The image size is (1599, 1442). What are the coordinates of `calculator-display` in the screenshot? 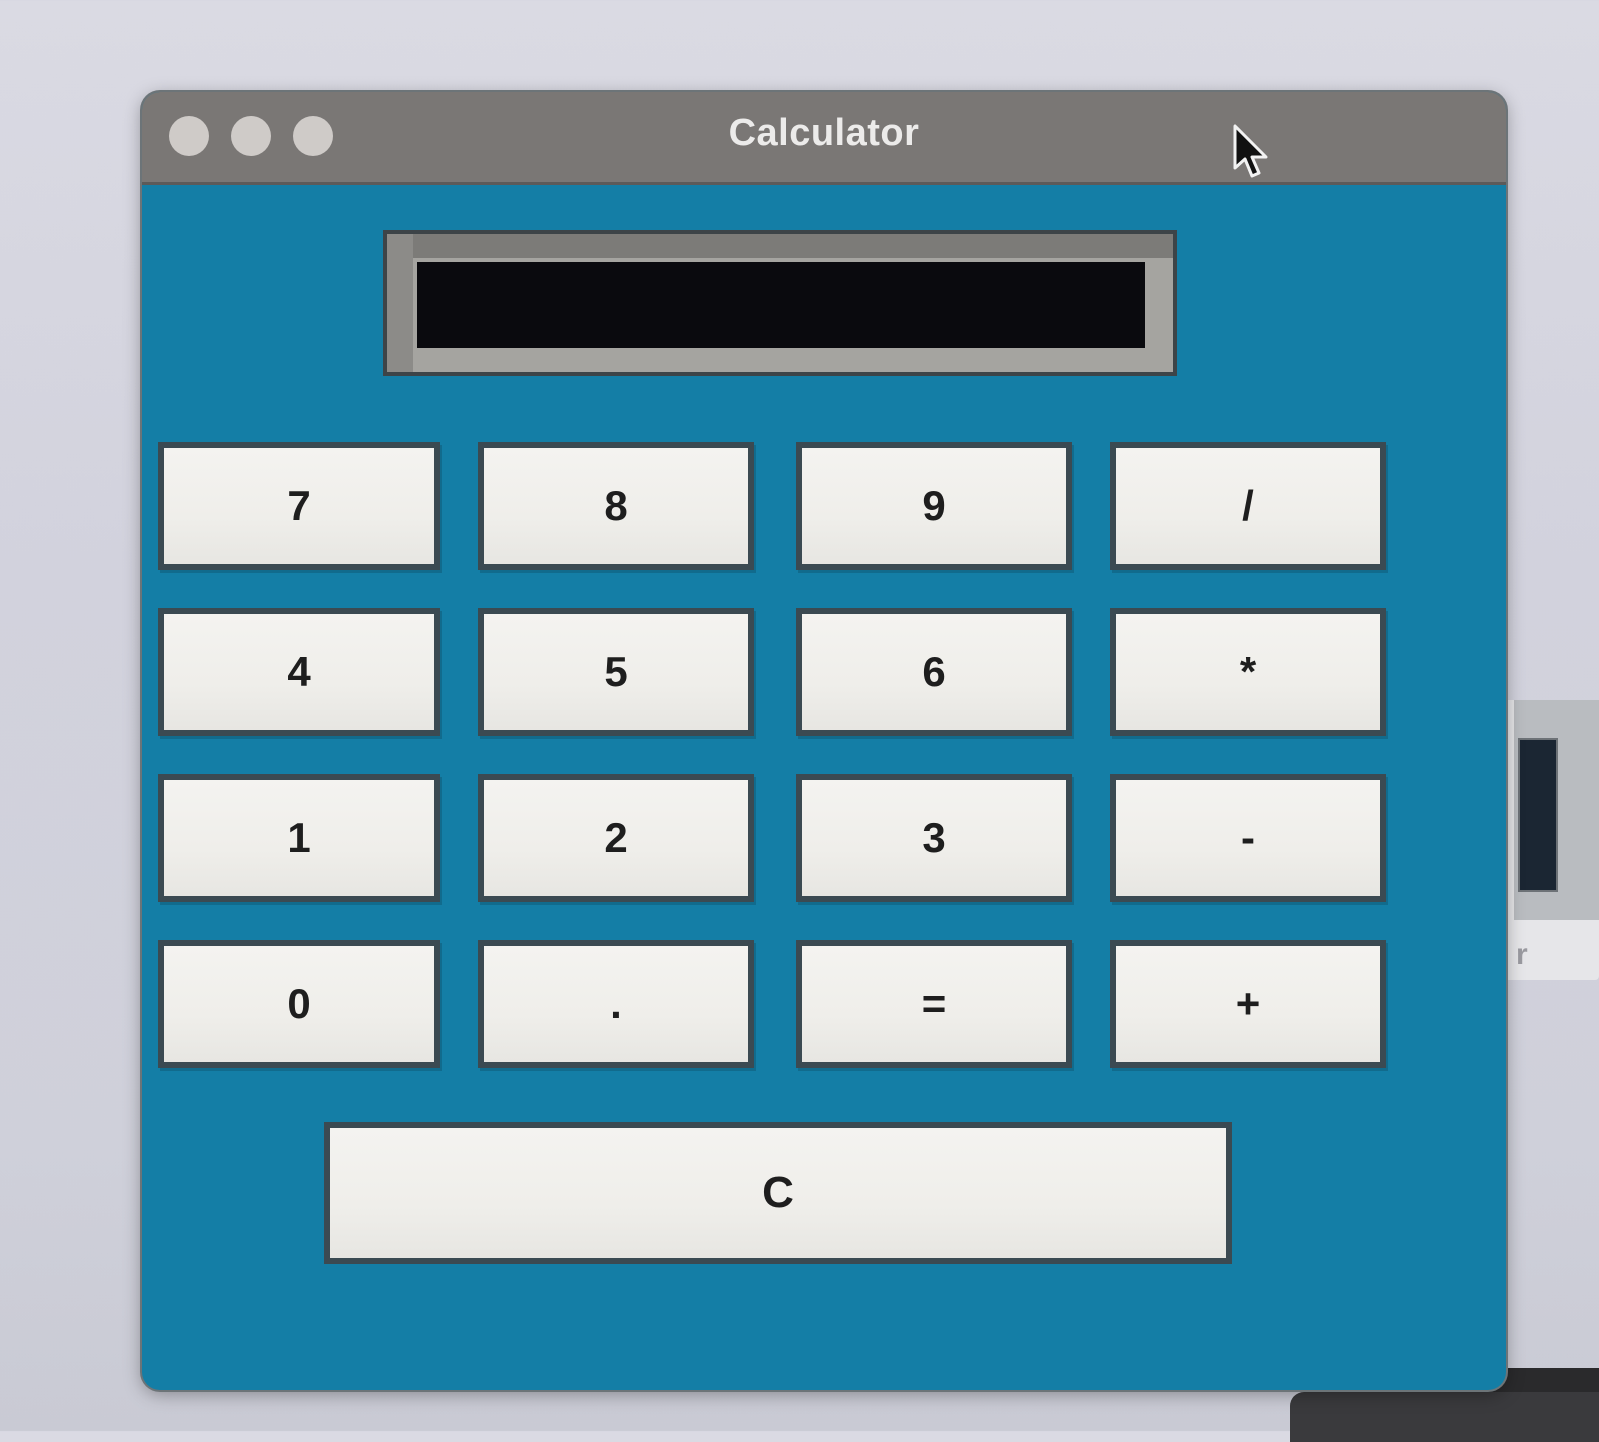 It's located at (781, 305).